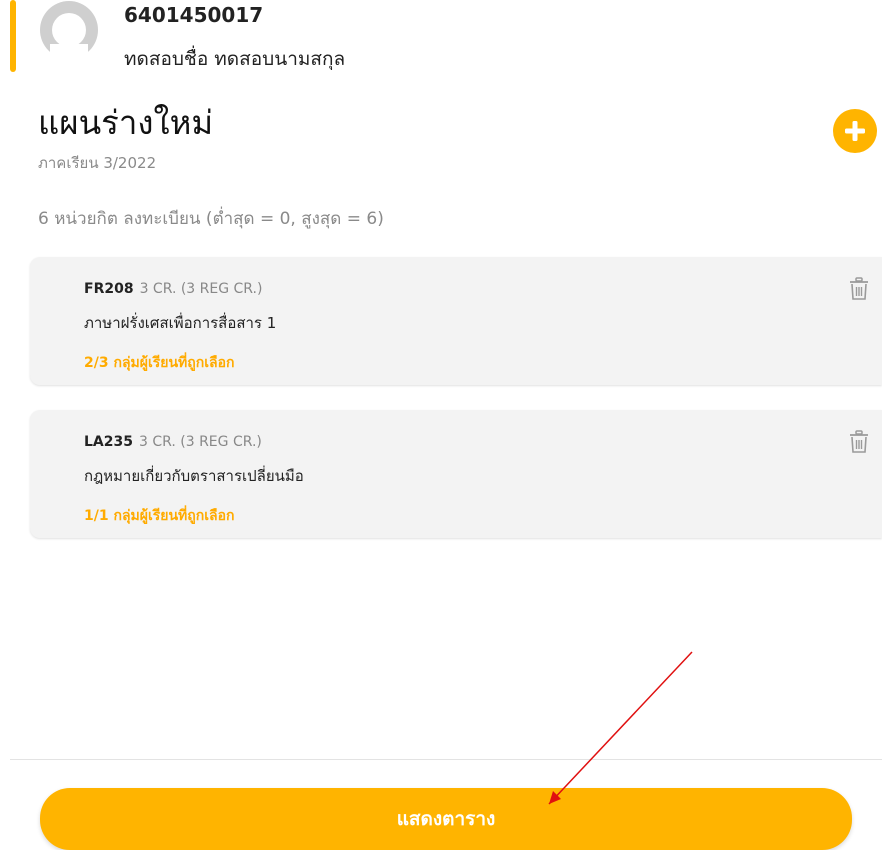 The height and width of the screenshot is (850, 882). I want to click on course-code: LA235, so click(108, 442).